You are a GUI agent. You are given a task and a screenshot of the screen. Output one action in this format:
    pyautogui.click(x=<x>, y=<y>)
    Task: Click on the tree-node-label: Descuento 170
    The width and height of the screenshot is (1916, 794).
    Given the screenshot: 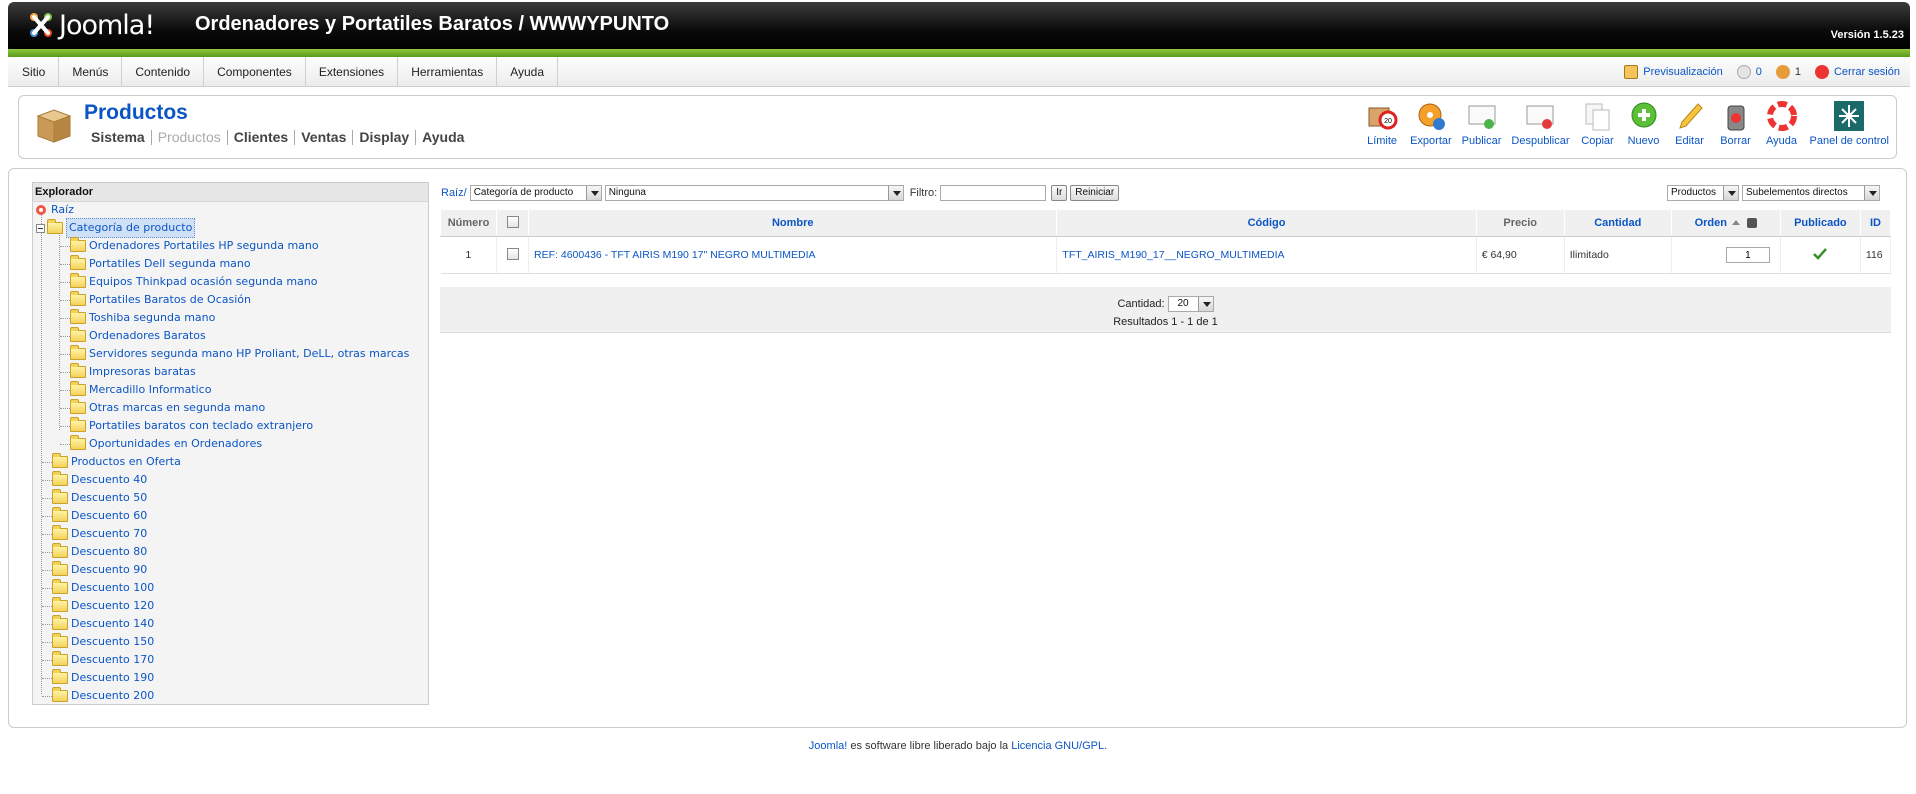 What is the action you would take?
    pyautogui.click(x=112, y=660)
    